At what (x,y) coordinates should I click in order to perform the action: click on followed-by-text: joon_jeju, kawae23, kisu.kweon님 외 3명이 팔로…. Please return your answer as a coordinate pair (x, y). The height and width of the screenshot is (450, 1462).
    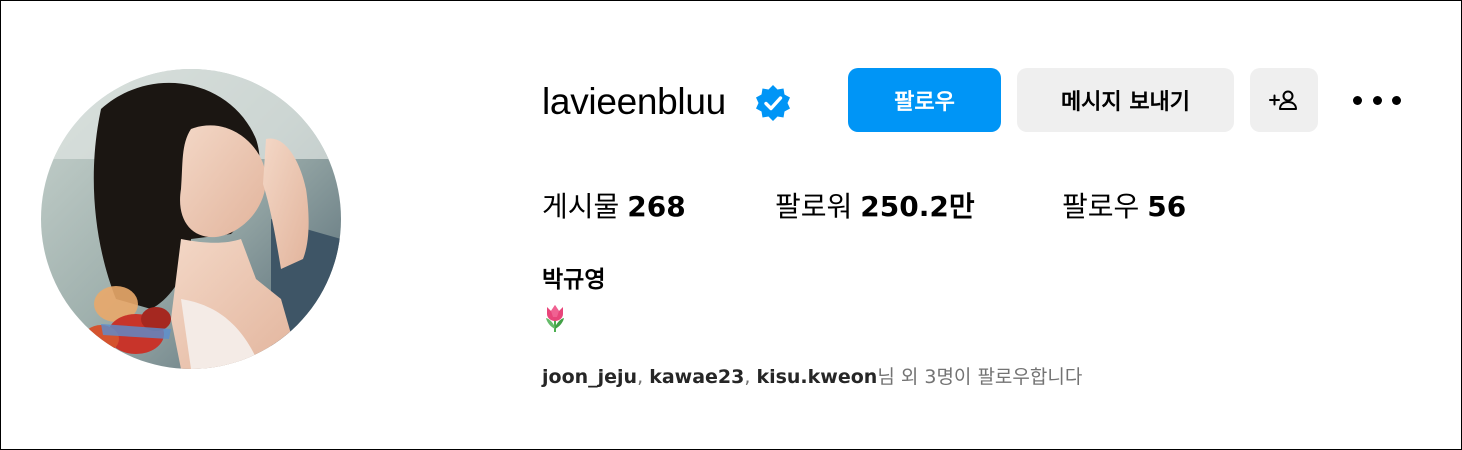
    Looking at the image, I should click on (812, 377).